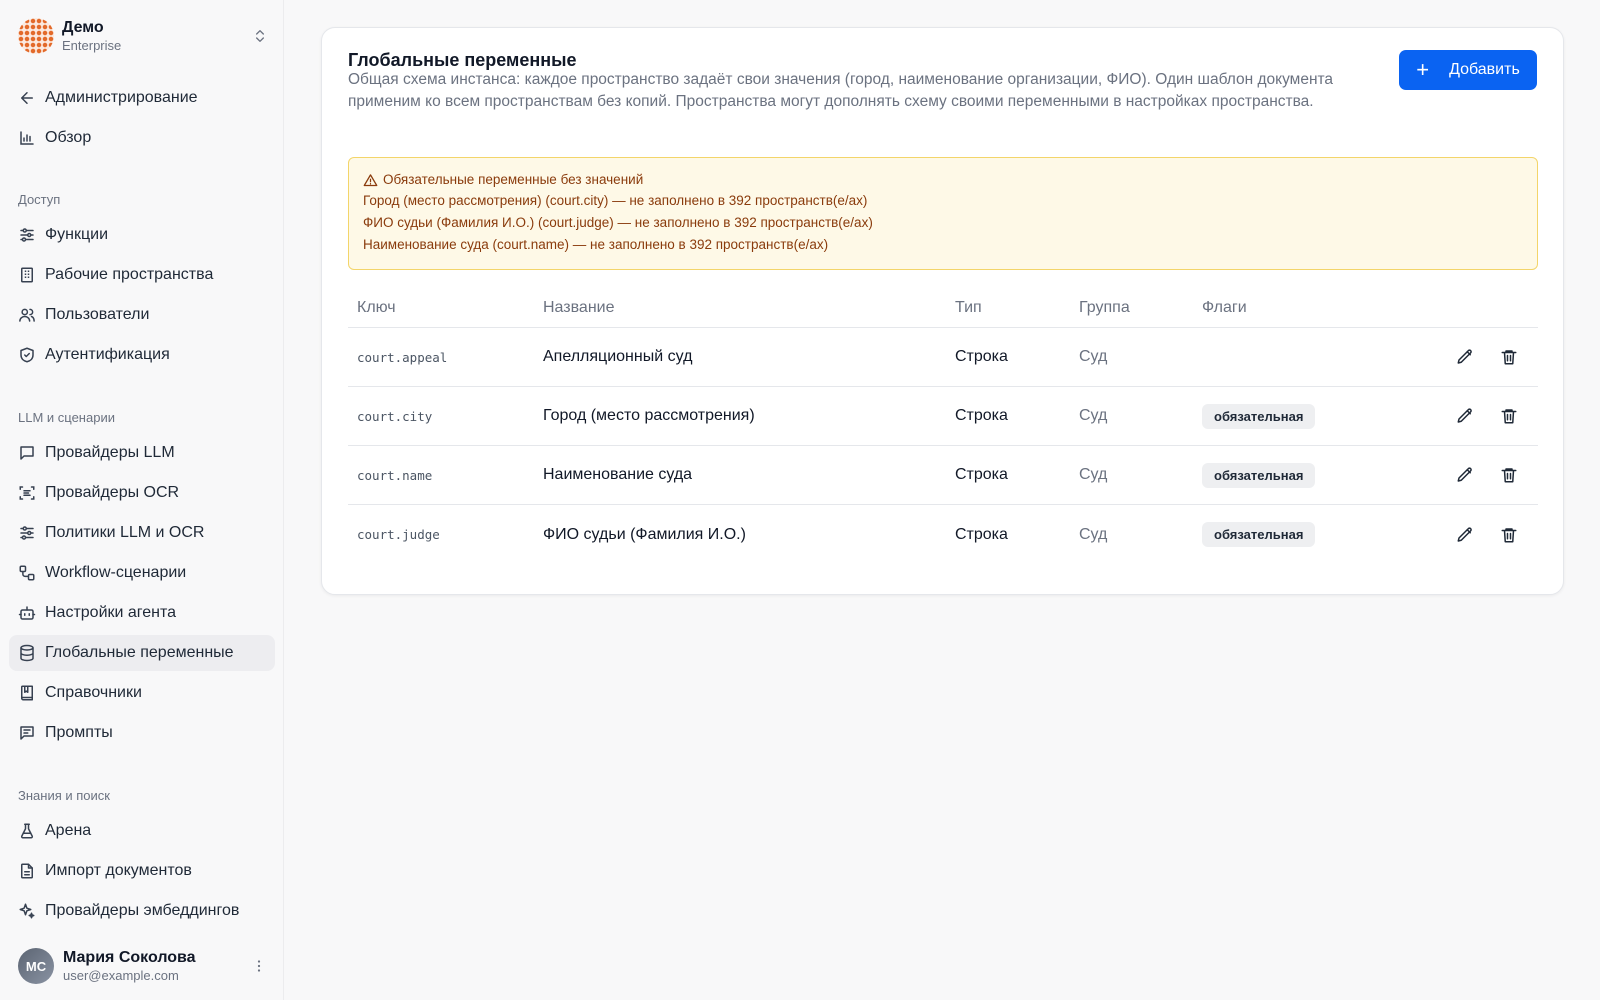  I want to click on sidebar-item-embedding-providers: Провайдеры эмбеддингов, so click(142, 911).